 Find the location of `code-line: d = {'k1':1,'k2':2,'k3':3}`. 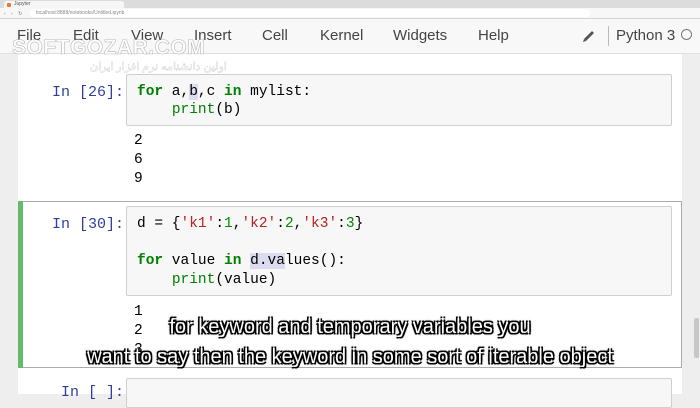

code-line: d = {'k1':1,'k2':2,'k3':3} is located at coordinates (250, 224).